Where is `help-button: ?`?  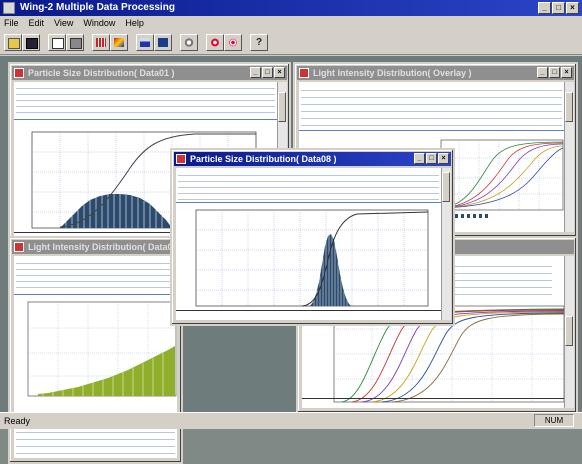 help-button: ? is located at coordinates (259, 42).